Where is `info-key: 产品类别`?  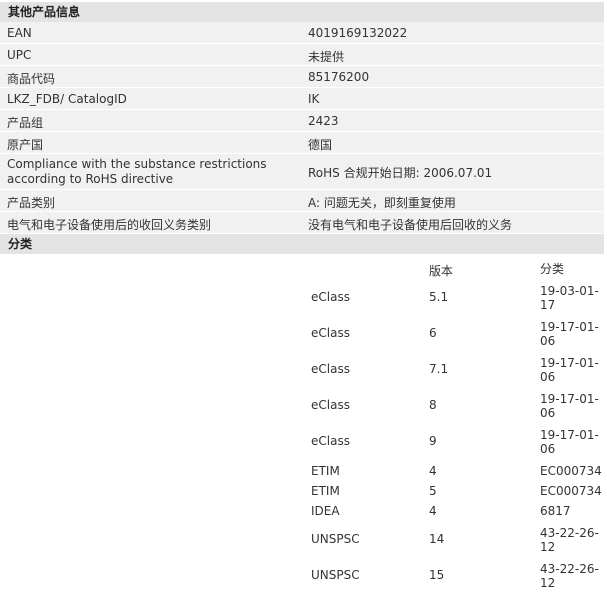
info-key: 产品类别 is located at coordinates (31, 203).